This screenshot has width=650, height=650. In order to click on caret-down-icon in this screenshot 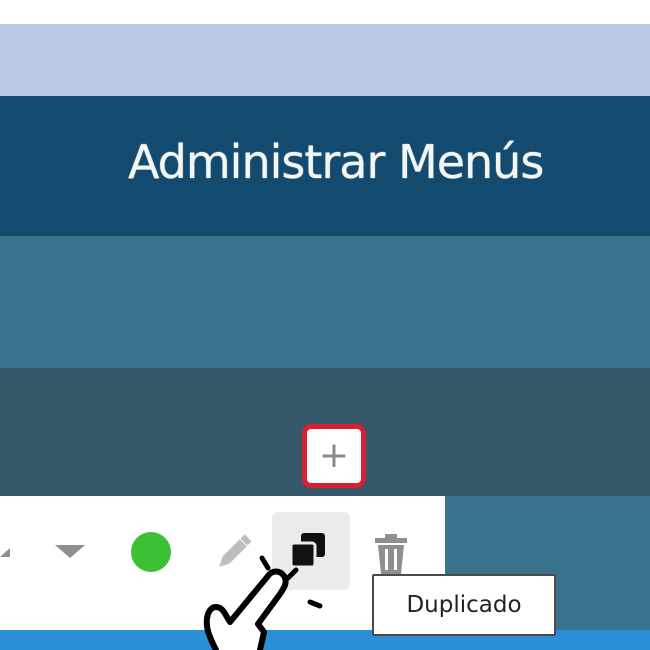, I will do `click(70, 551)`.